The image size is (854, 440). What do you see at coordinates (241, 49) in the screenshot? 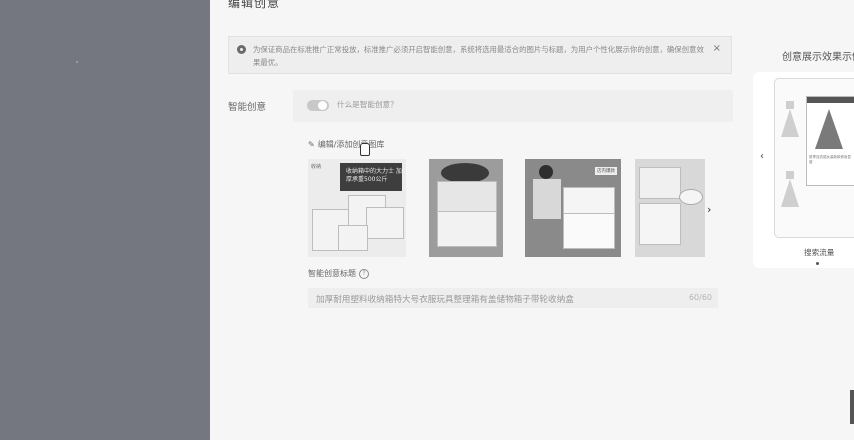
I see `info-icon` at bounding box center [241, 49].